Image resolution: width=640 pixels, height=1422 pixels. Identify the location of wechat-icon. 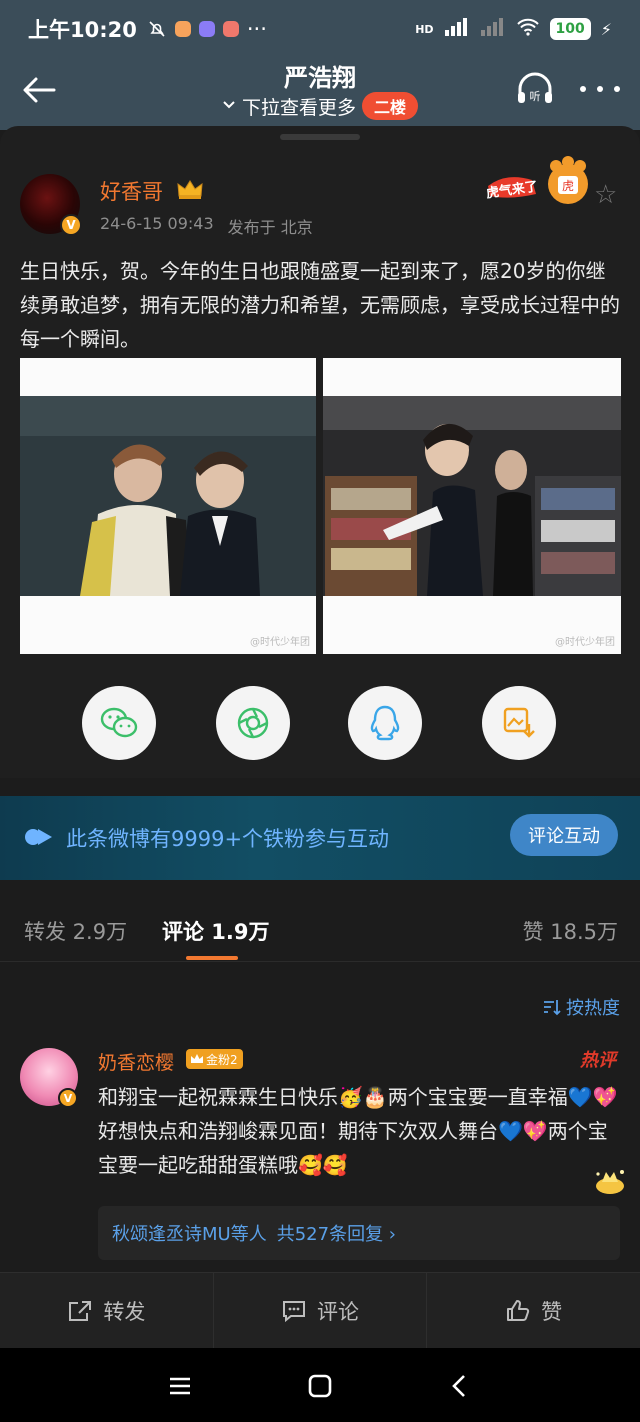
(119, 722).